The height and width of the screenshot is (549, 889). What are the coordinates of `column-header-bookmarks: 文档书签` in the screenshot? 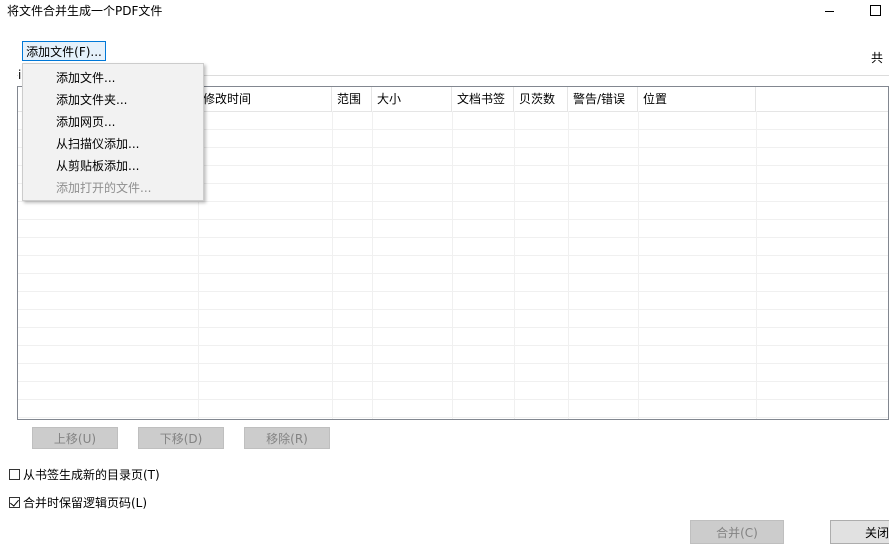 It's located at (483, 99).